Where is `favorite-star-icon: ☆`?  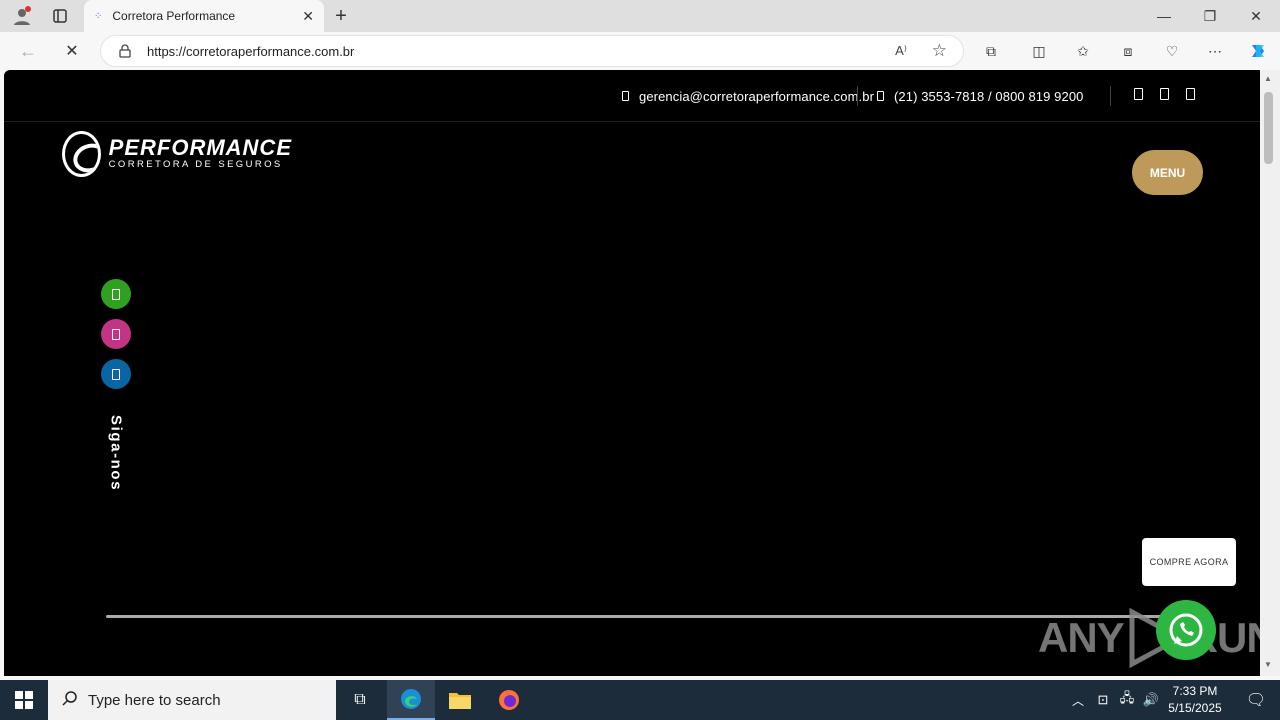
favorite-star-icon: ☆ is located at coordinates (939, 51).